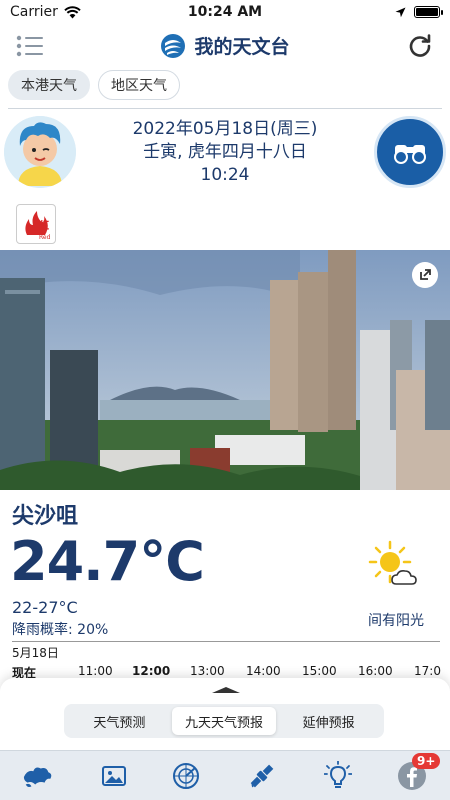 The width and height of the screenshot is (450, 800). What do you see at coordinates (139, 85) in the screenshot?
I see `tab-regional-weather: 地区天气` at bounding box center [139, 85].